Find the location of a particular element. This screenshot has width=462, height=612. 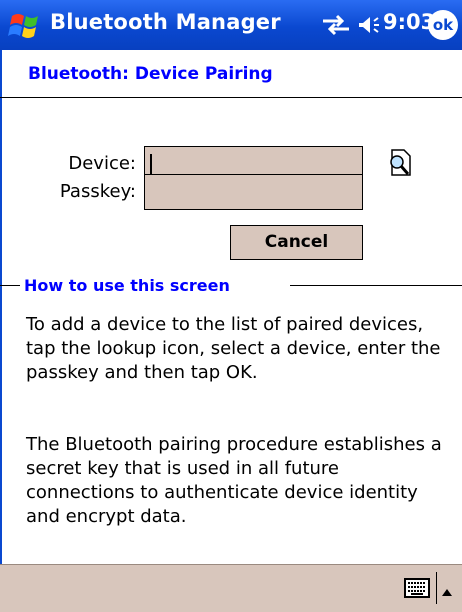

lookup-icon is located at coordinates (399, 163).